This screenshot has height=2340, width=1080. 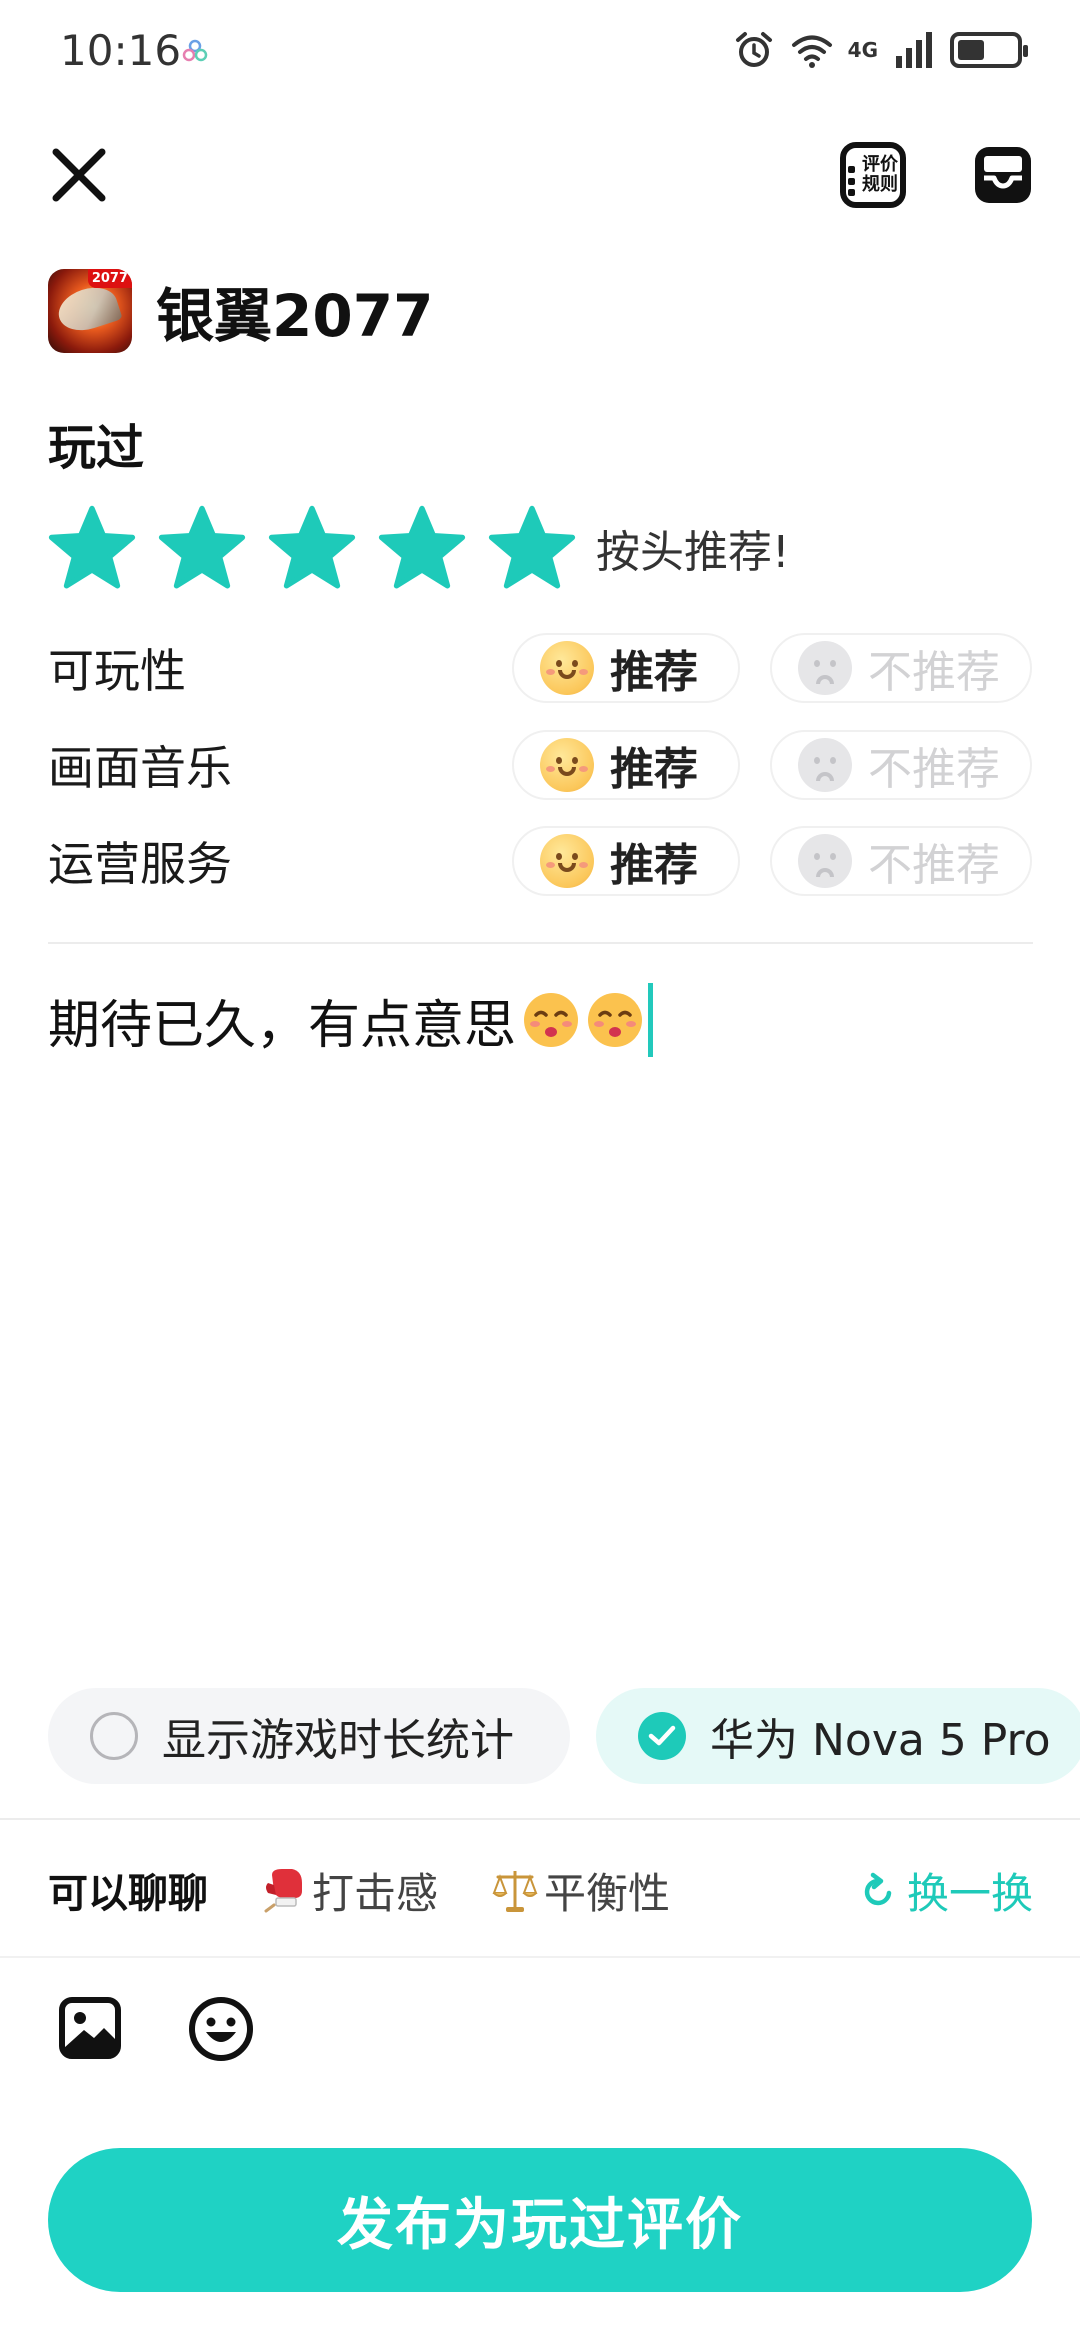 I want to click on game-header: 2077 银翼2077, so click(x=240, y=311).